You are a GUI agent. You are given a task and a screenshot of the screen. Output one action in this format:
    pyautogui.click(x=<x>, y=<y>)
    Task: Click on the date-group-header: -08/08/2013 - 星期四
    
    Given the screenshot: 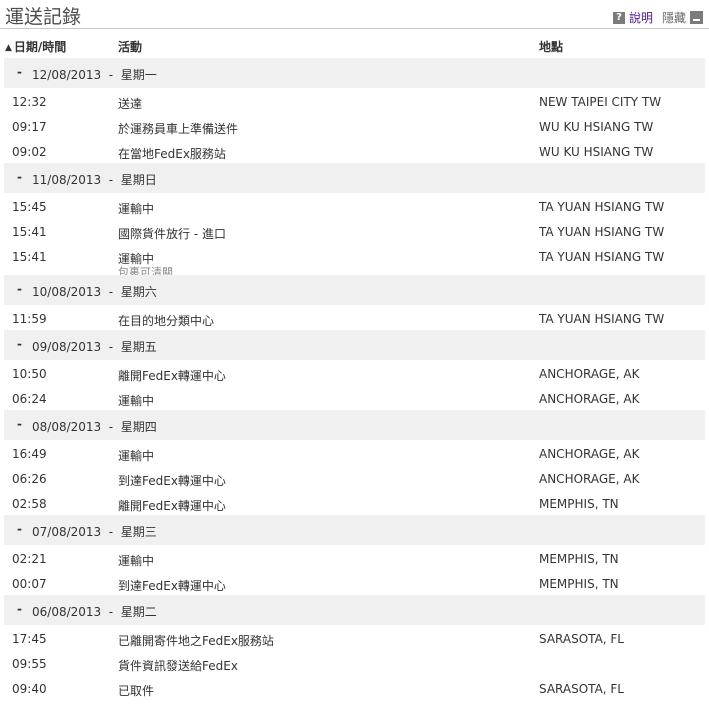 What is the action you would take?
    pyautogui.click(x=354, y=425)
    